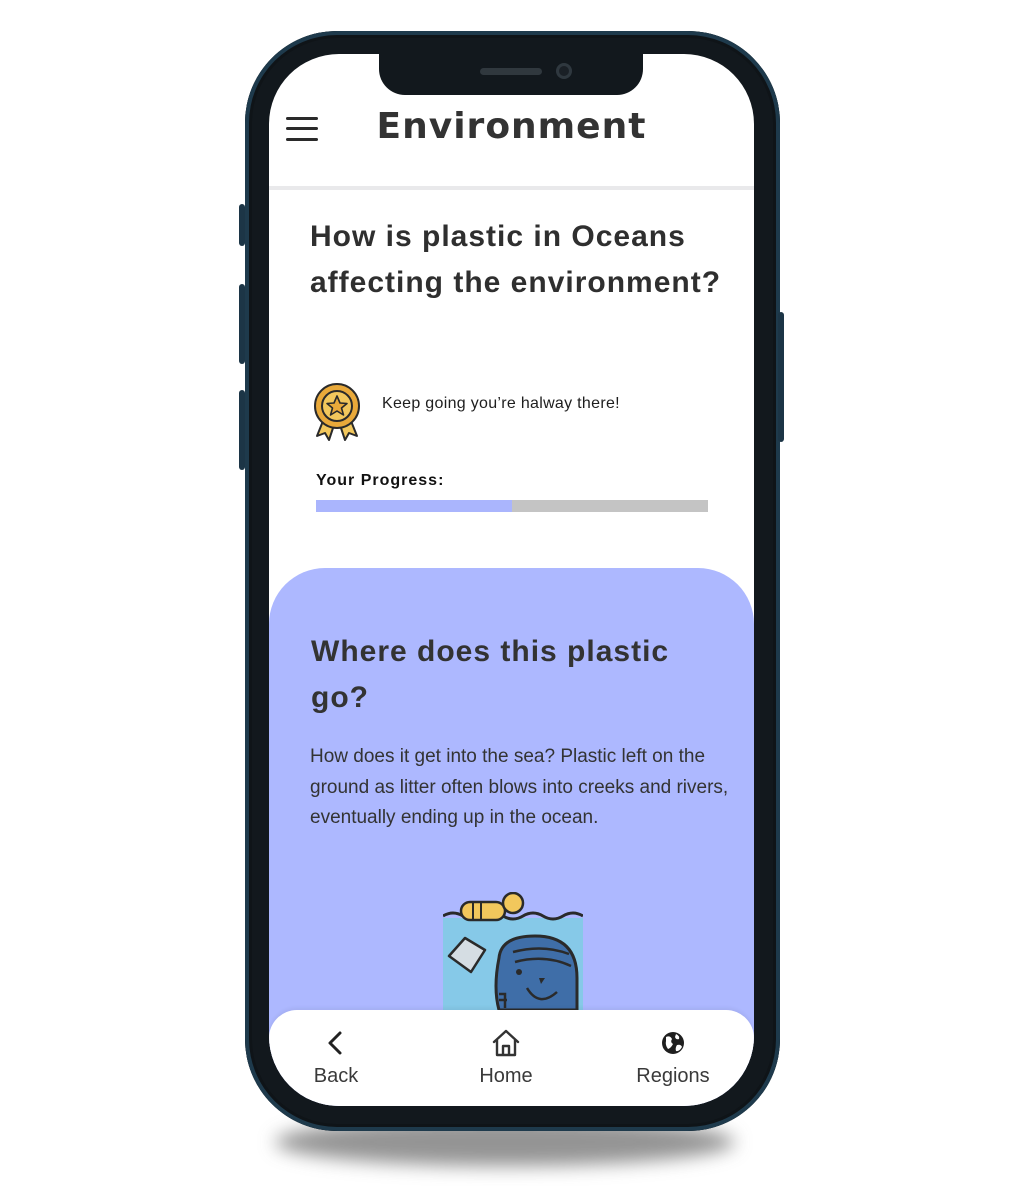 This screenshot has width=1023, height=1186. What do you see at coordinates (513, 951) in the screenshot?
I see `whale-ocean-plastic-illustration` at bounding box center [513, 951].